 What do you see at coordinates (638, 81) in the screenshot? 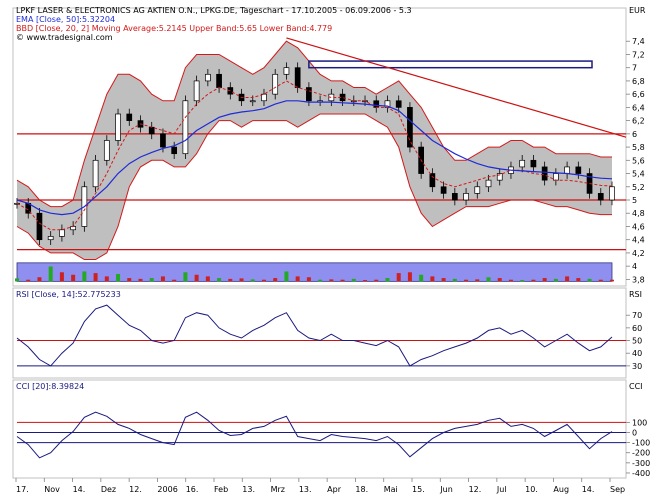
I see `price-tick-label: 6,8` at bounding box center [638, 81].